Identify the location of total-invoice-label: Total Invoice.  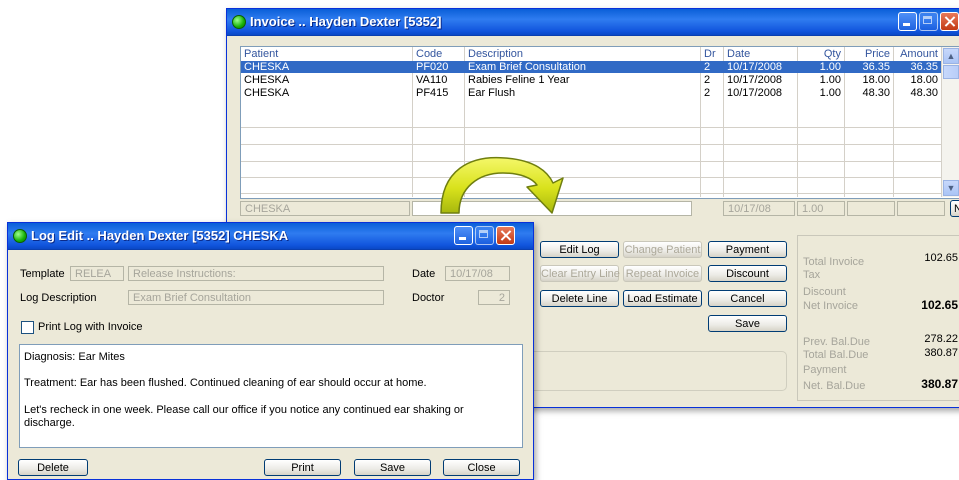
(834, 262).